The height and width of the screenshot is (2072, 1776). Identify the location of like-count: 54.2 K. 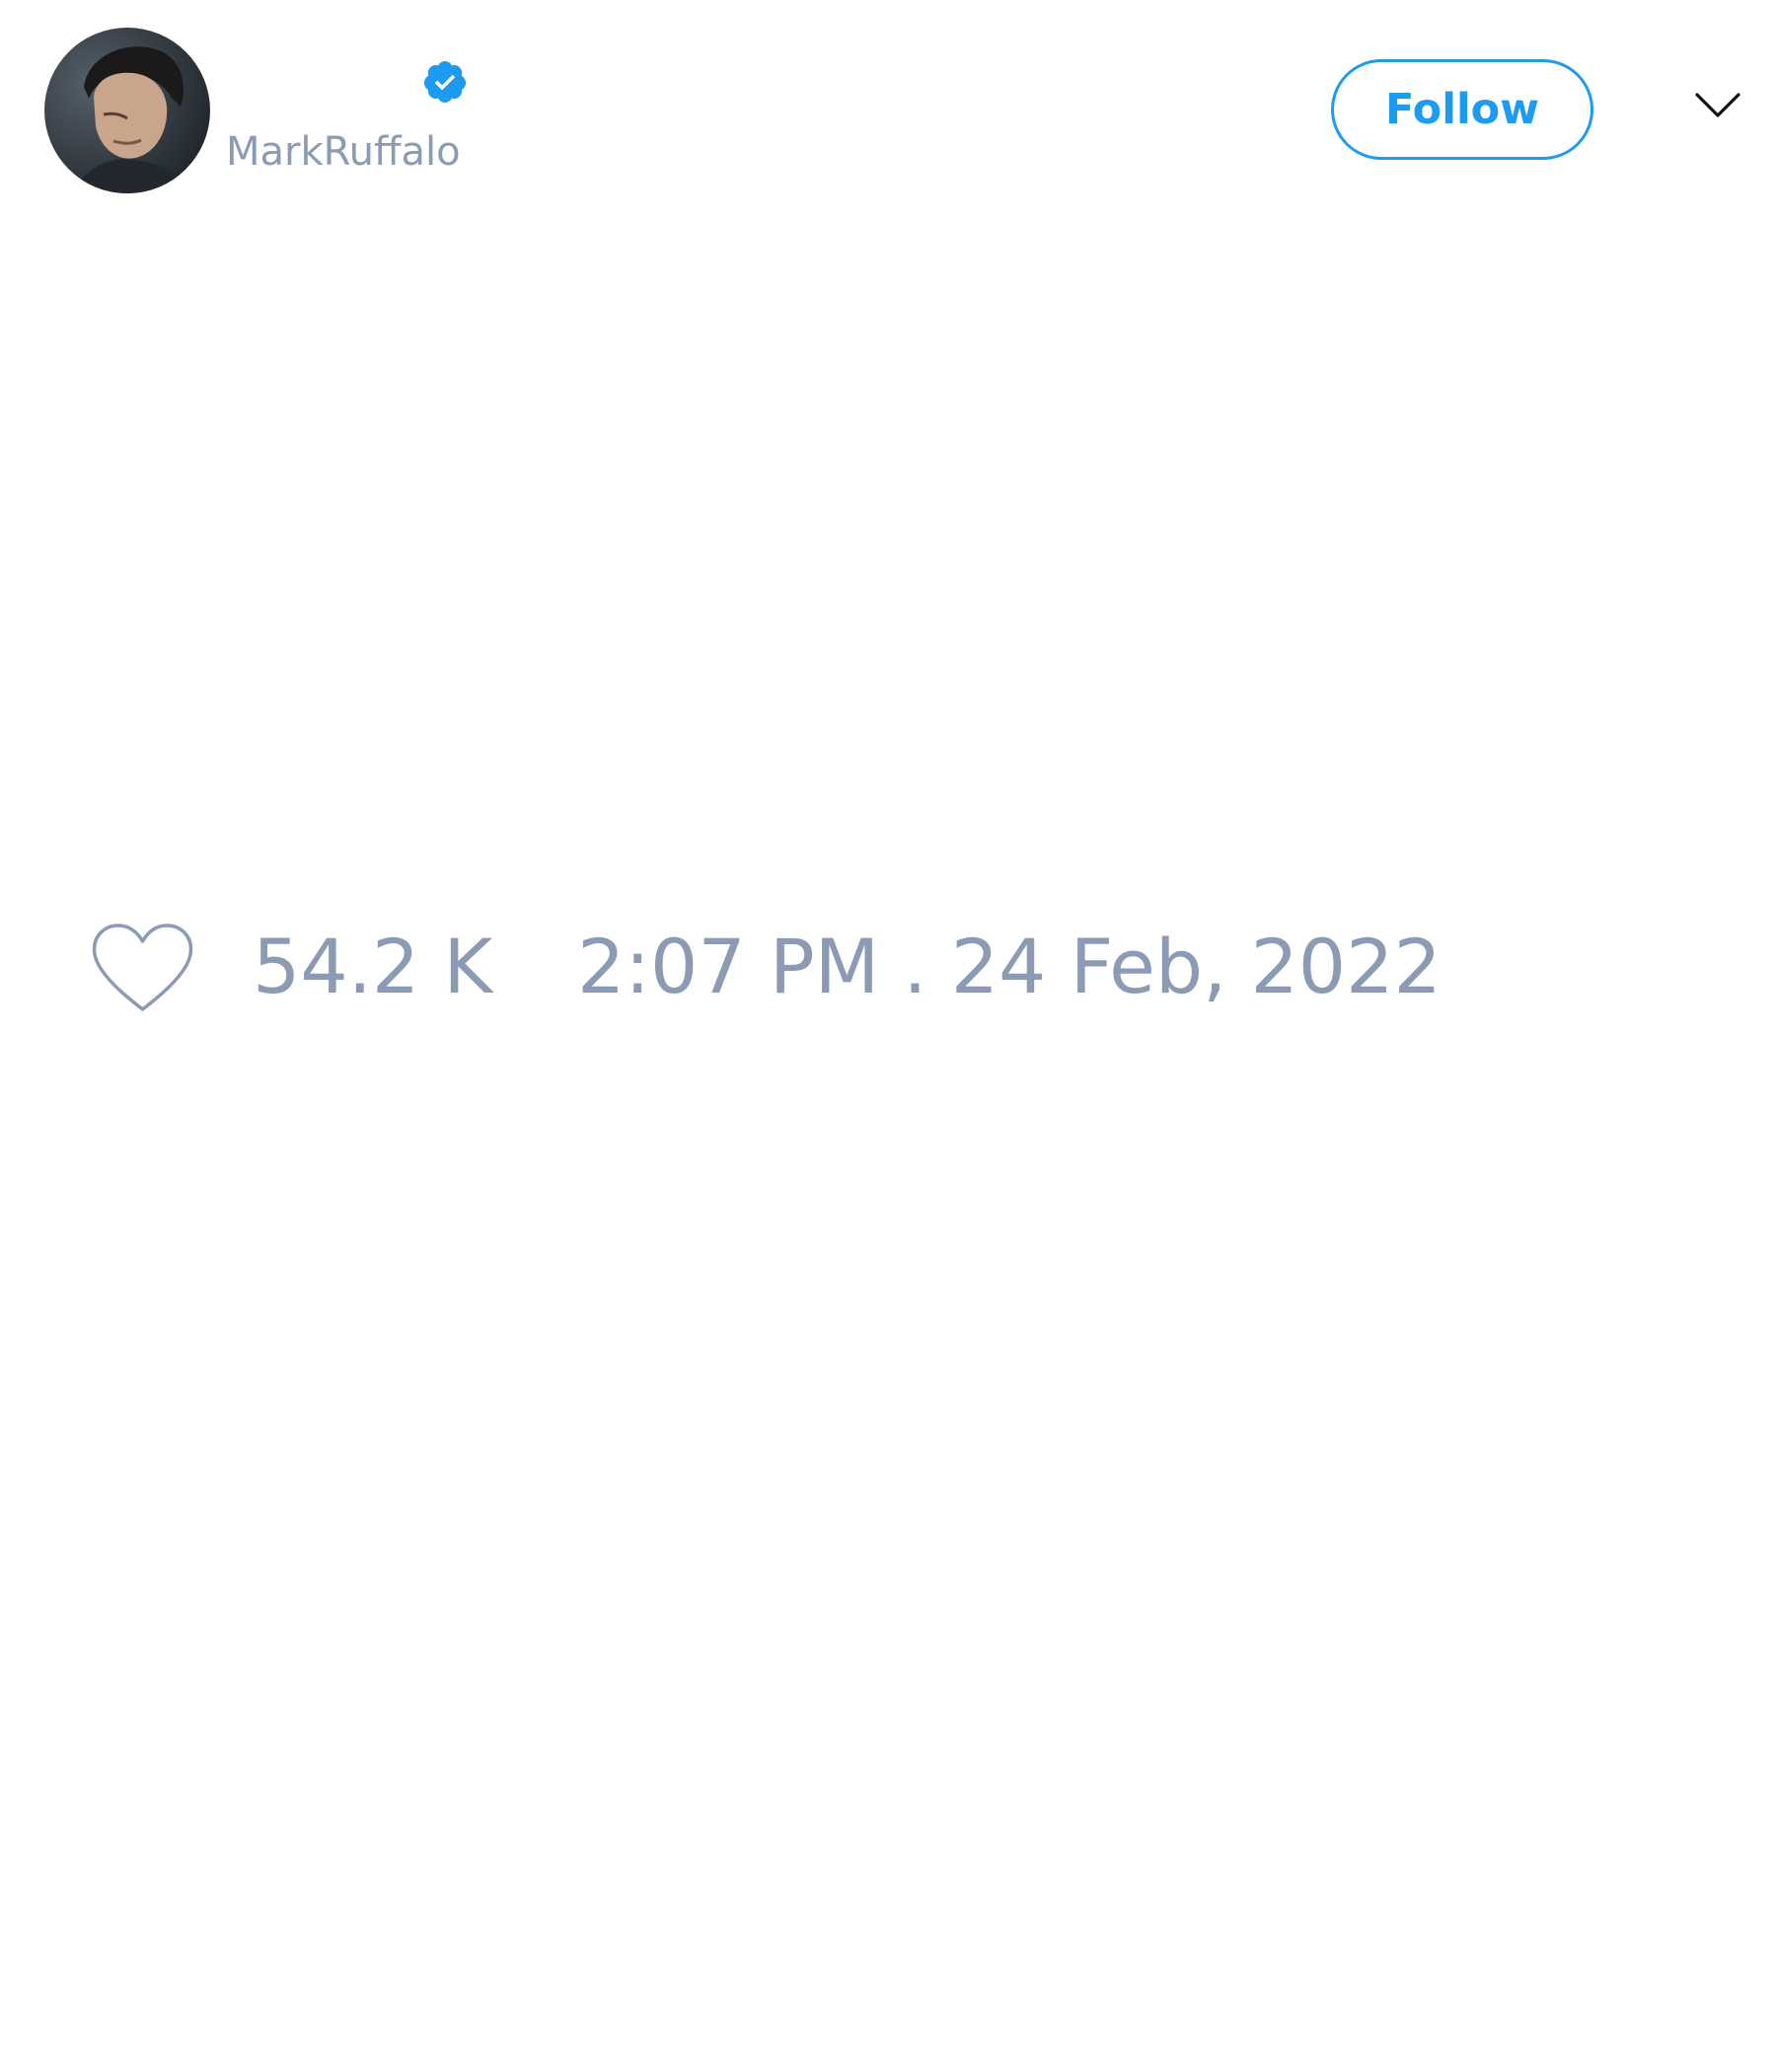
(373, 966).